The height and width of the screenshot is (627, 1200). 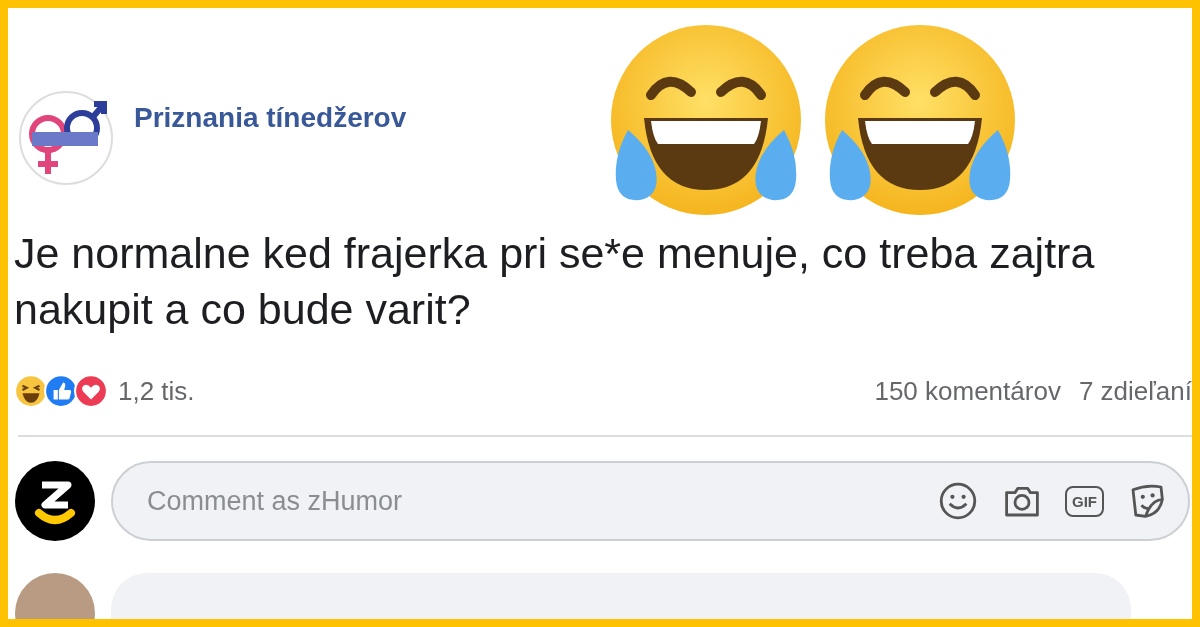 I want to click on share-count: 7 zdieľaní, so click(x=1135, y=391).